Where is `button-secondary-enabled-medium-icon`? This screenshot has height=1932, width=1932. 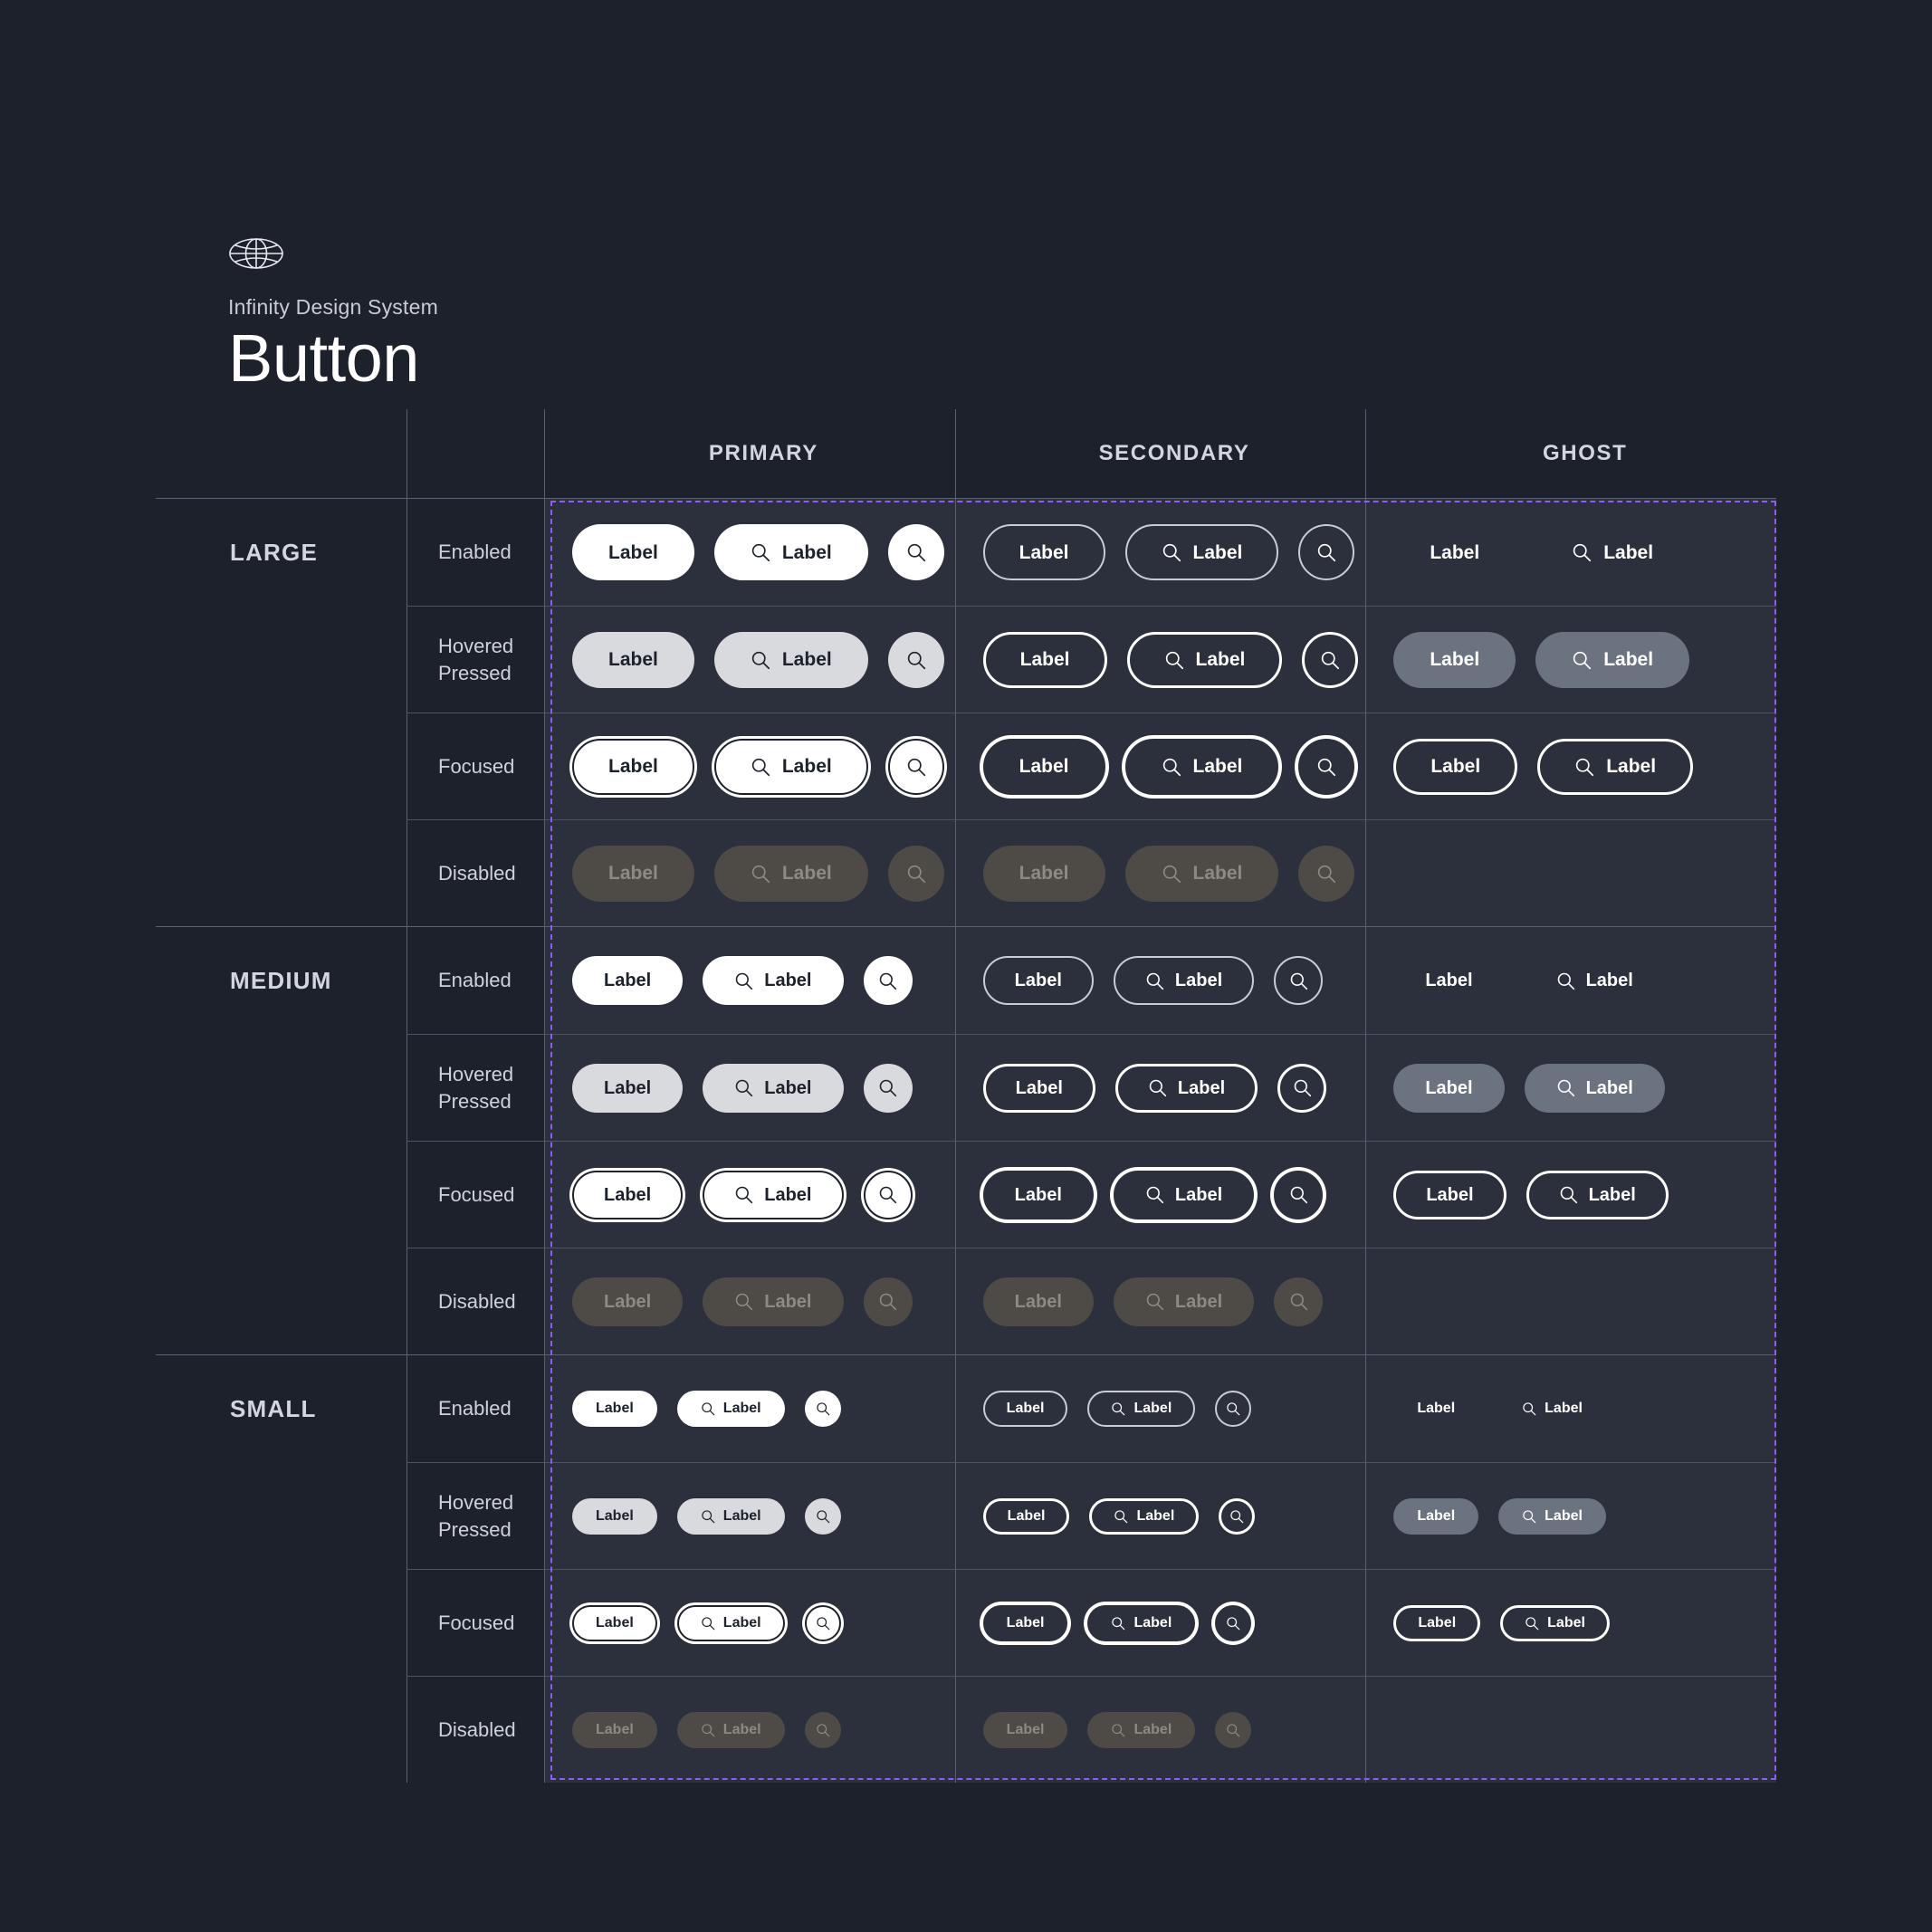
button-secondary-enabled-medium-icon is located at coordinates (1299, 980).